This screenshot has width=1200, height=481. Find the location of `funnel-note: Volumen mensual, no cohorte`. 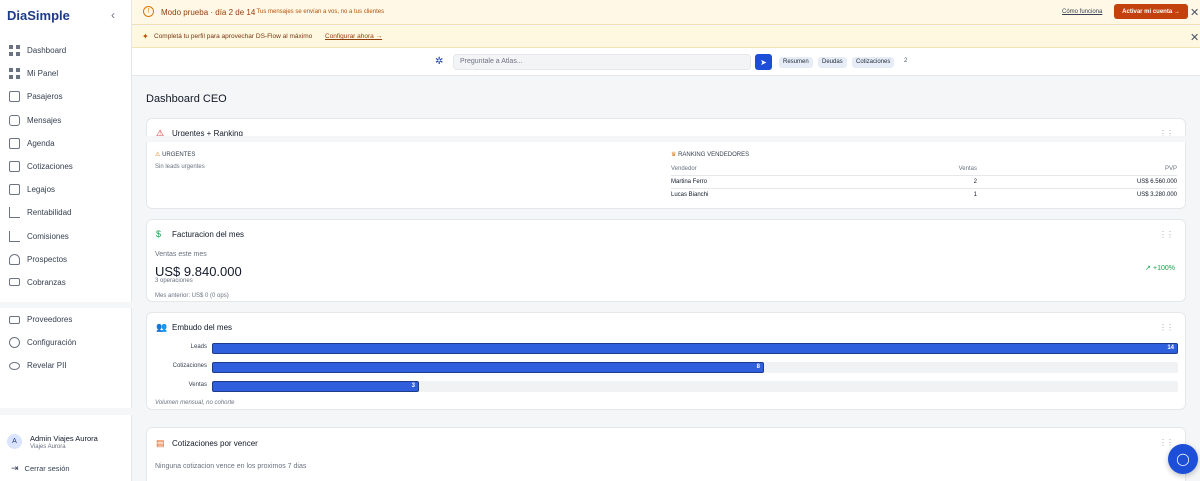

funnel-note: Volumen mensual, no cohorte is located at coordinates (195, 403).